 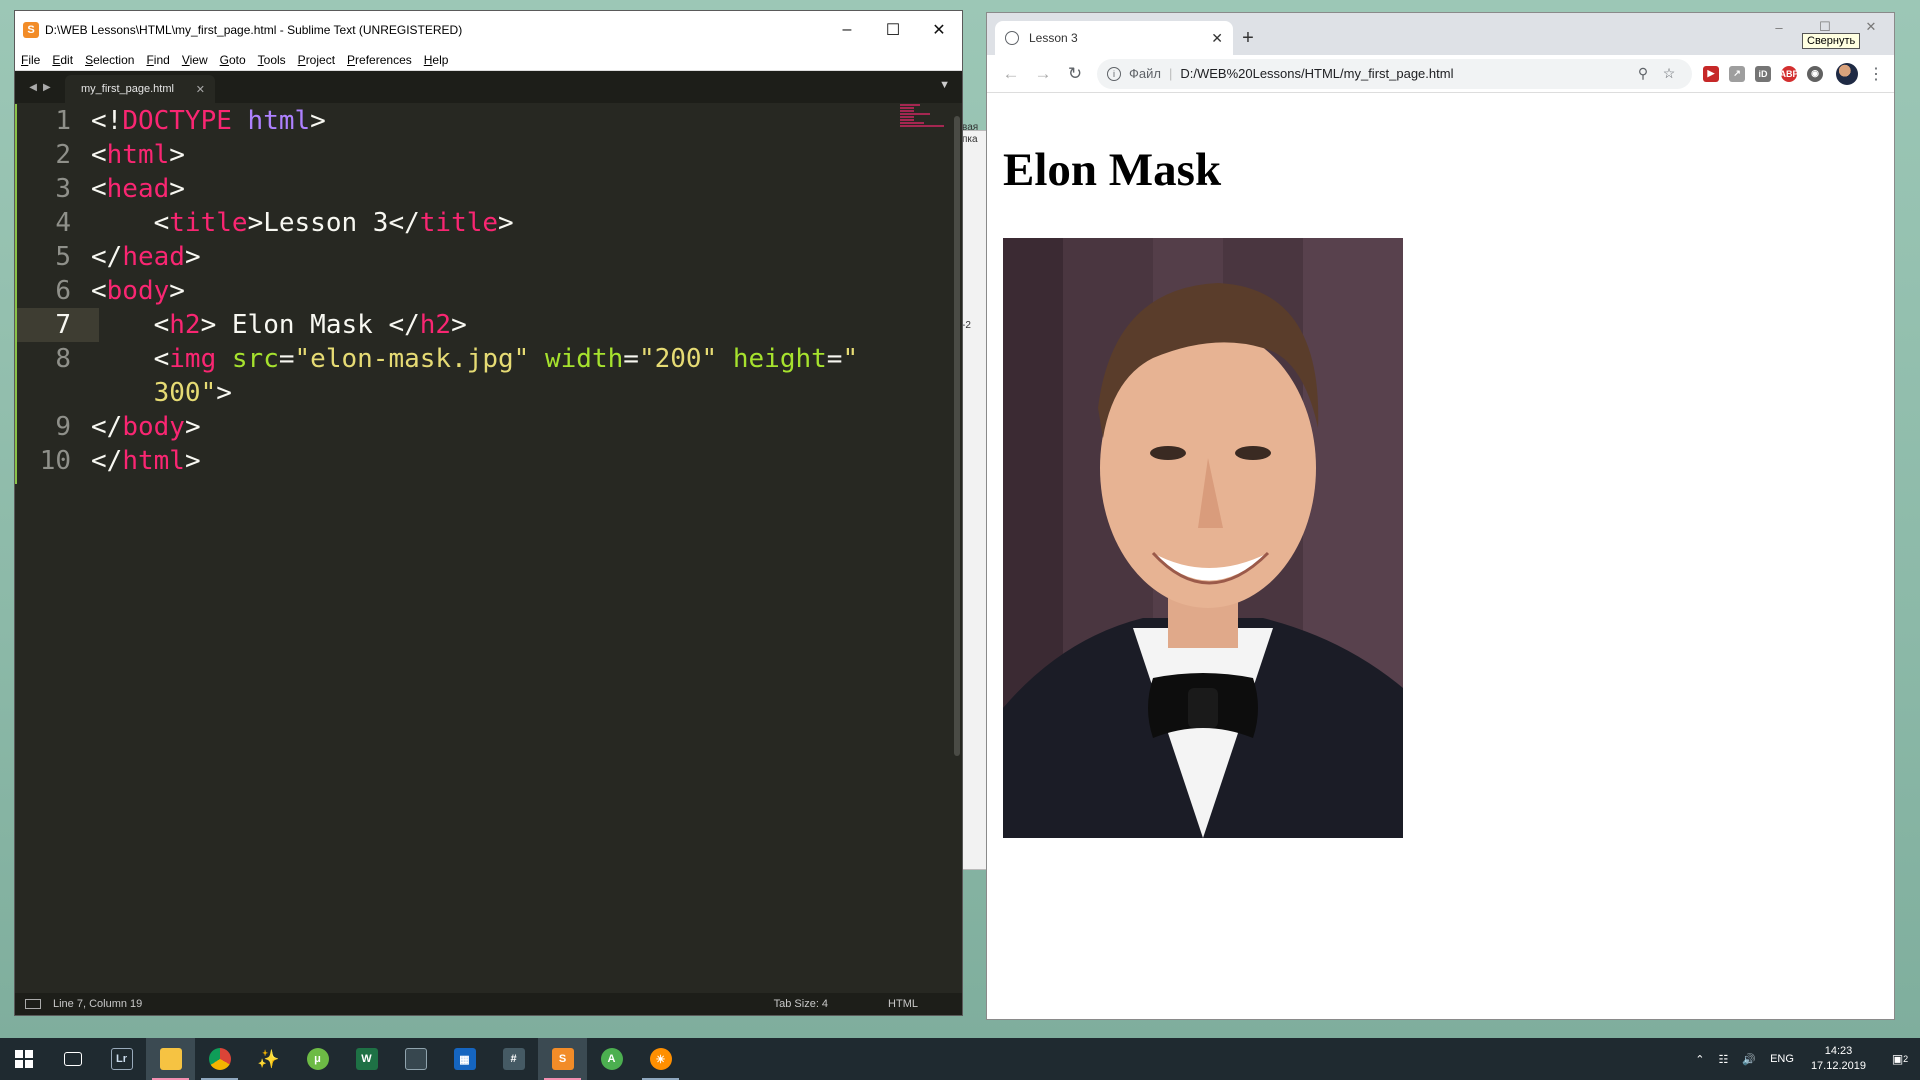 I want to click on browser-tab: Lesson 3 ✕, so click(x=1114, y=38).